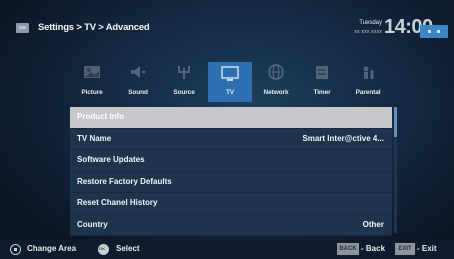  I want to click on menu-item-label: Product Info, so click(101, 116).